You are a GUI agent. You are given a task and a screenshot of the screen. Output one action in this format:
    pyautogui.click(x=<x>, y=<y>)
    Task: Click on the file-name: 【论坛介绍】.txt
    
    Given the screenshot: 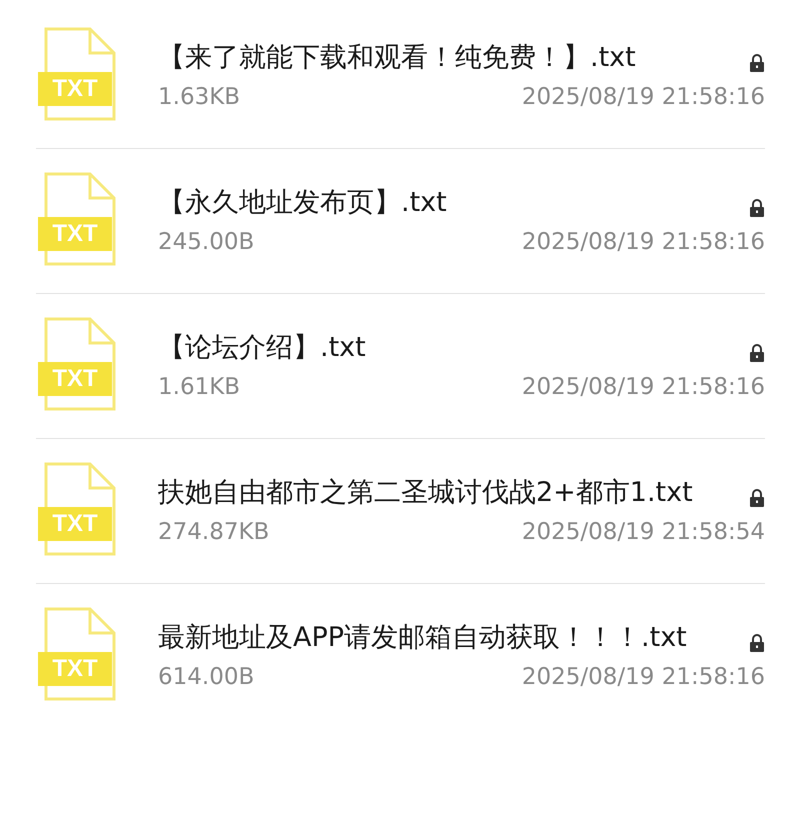 What is the action you would take?
    pyautogui.click(x=262, y=348)
    